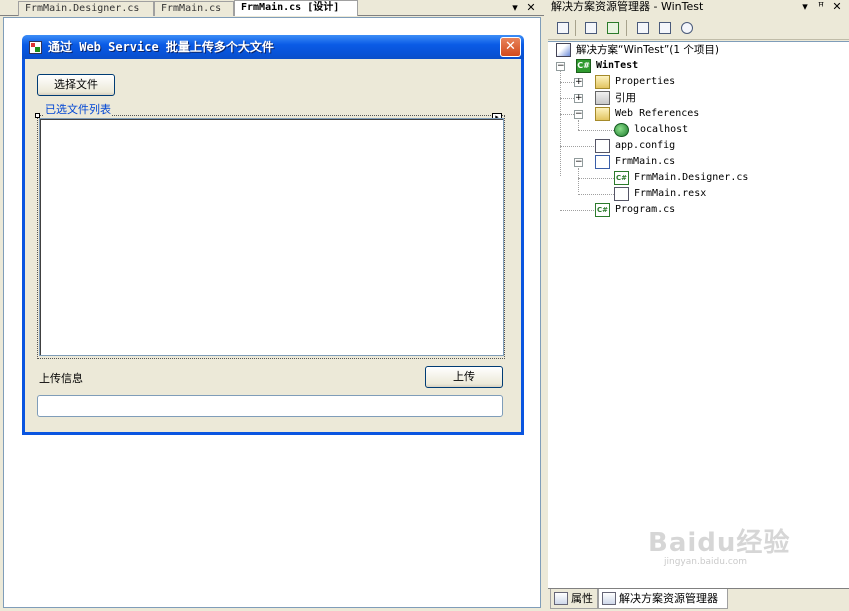  Describe the element at coordinates (645, 81) in the screenshot. I see `tree-item-label: Properties` at that location.